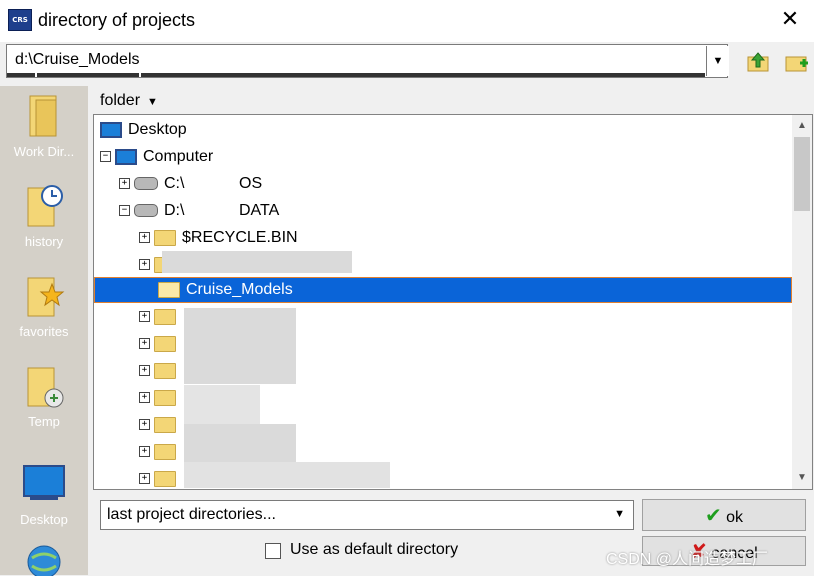 This screenshot has width=814, height=576. What do you see at coordinates (802, 174) in the screenshot?
I see `scroll-thumb` at bounding box center [802, 174].